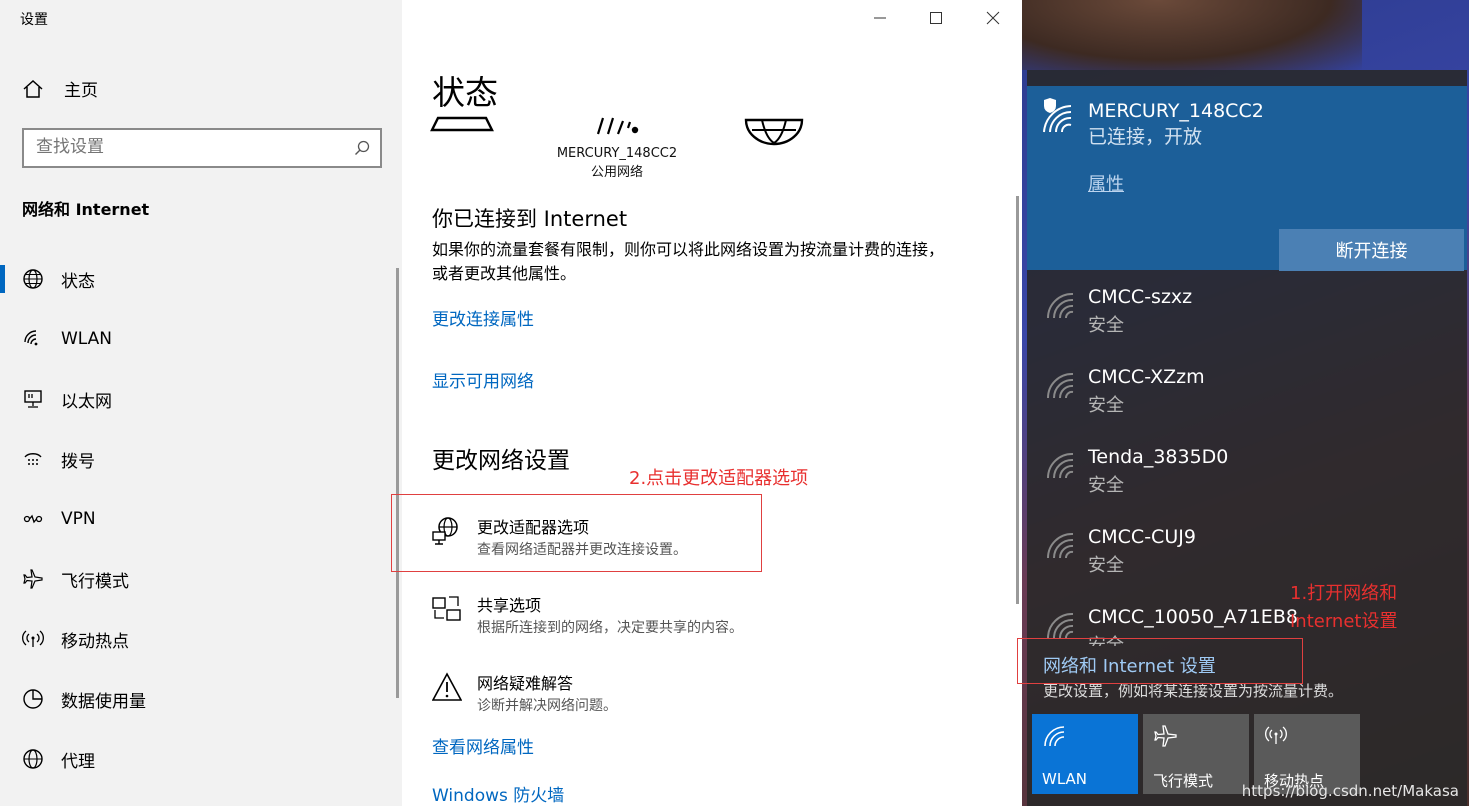  What do you see at coordinates (103, 701) in the screenshot?
I see `sidebar-item-label: 数据使用量` at bounding box center [103, 701].